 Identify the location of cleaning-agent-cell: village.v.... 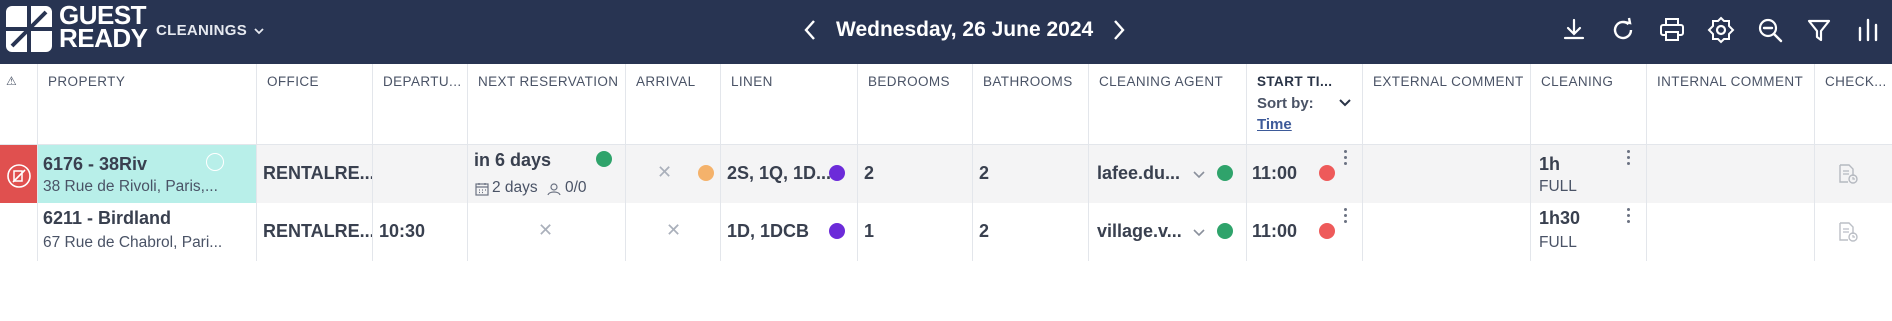
(1168, 232).